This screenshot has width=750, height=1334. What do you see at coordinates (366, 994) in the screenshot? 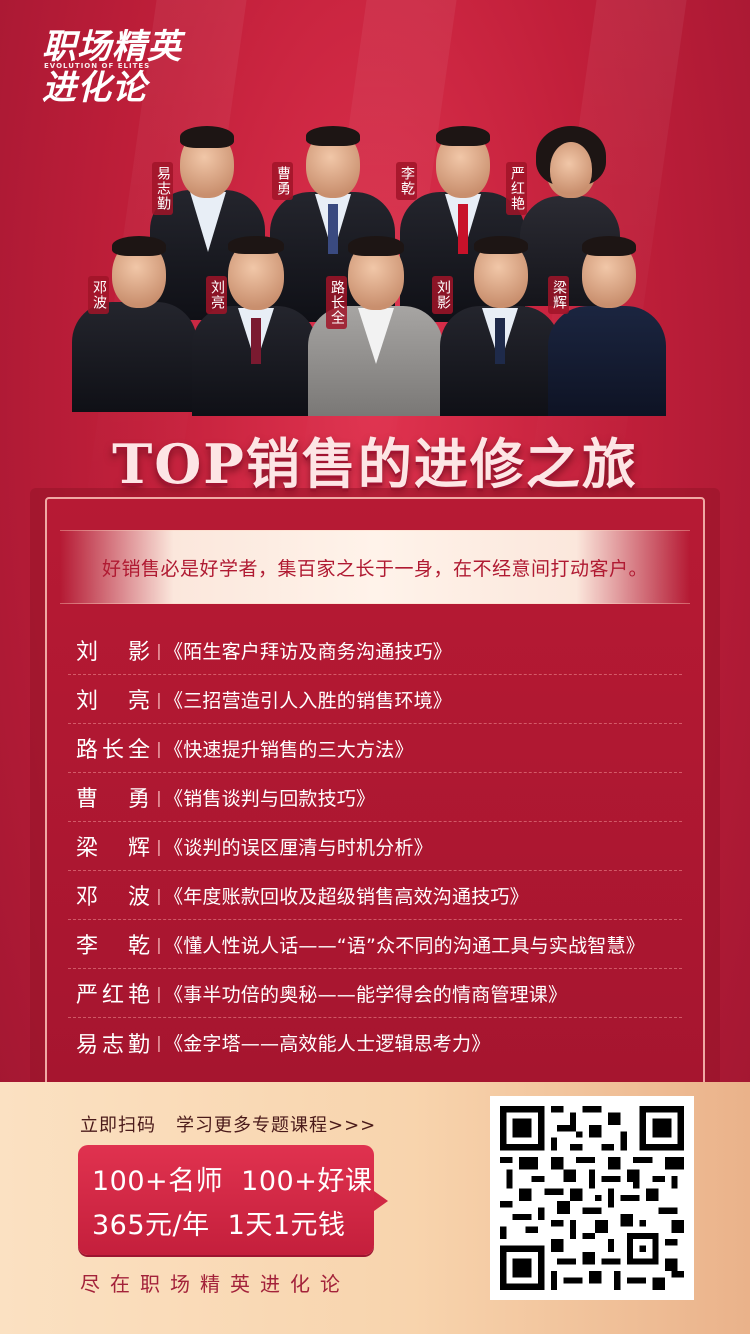
I see `course-title: 《事半功倍的奥秘——能学得会的情商管理课》` at bounding box center [366, 994].